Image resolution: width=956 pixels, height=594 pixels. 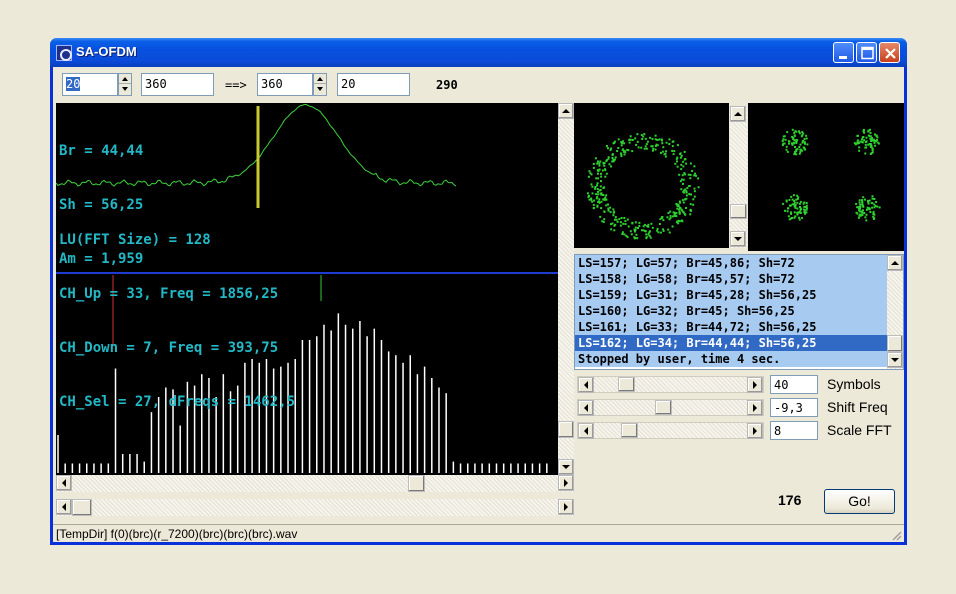 What do you see at coordinates (627, 384) in the screenshot?
I see `symbols-slider-thumb` at bounding box center [627, 384].